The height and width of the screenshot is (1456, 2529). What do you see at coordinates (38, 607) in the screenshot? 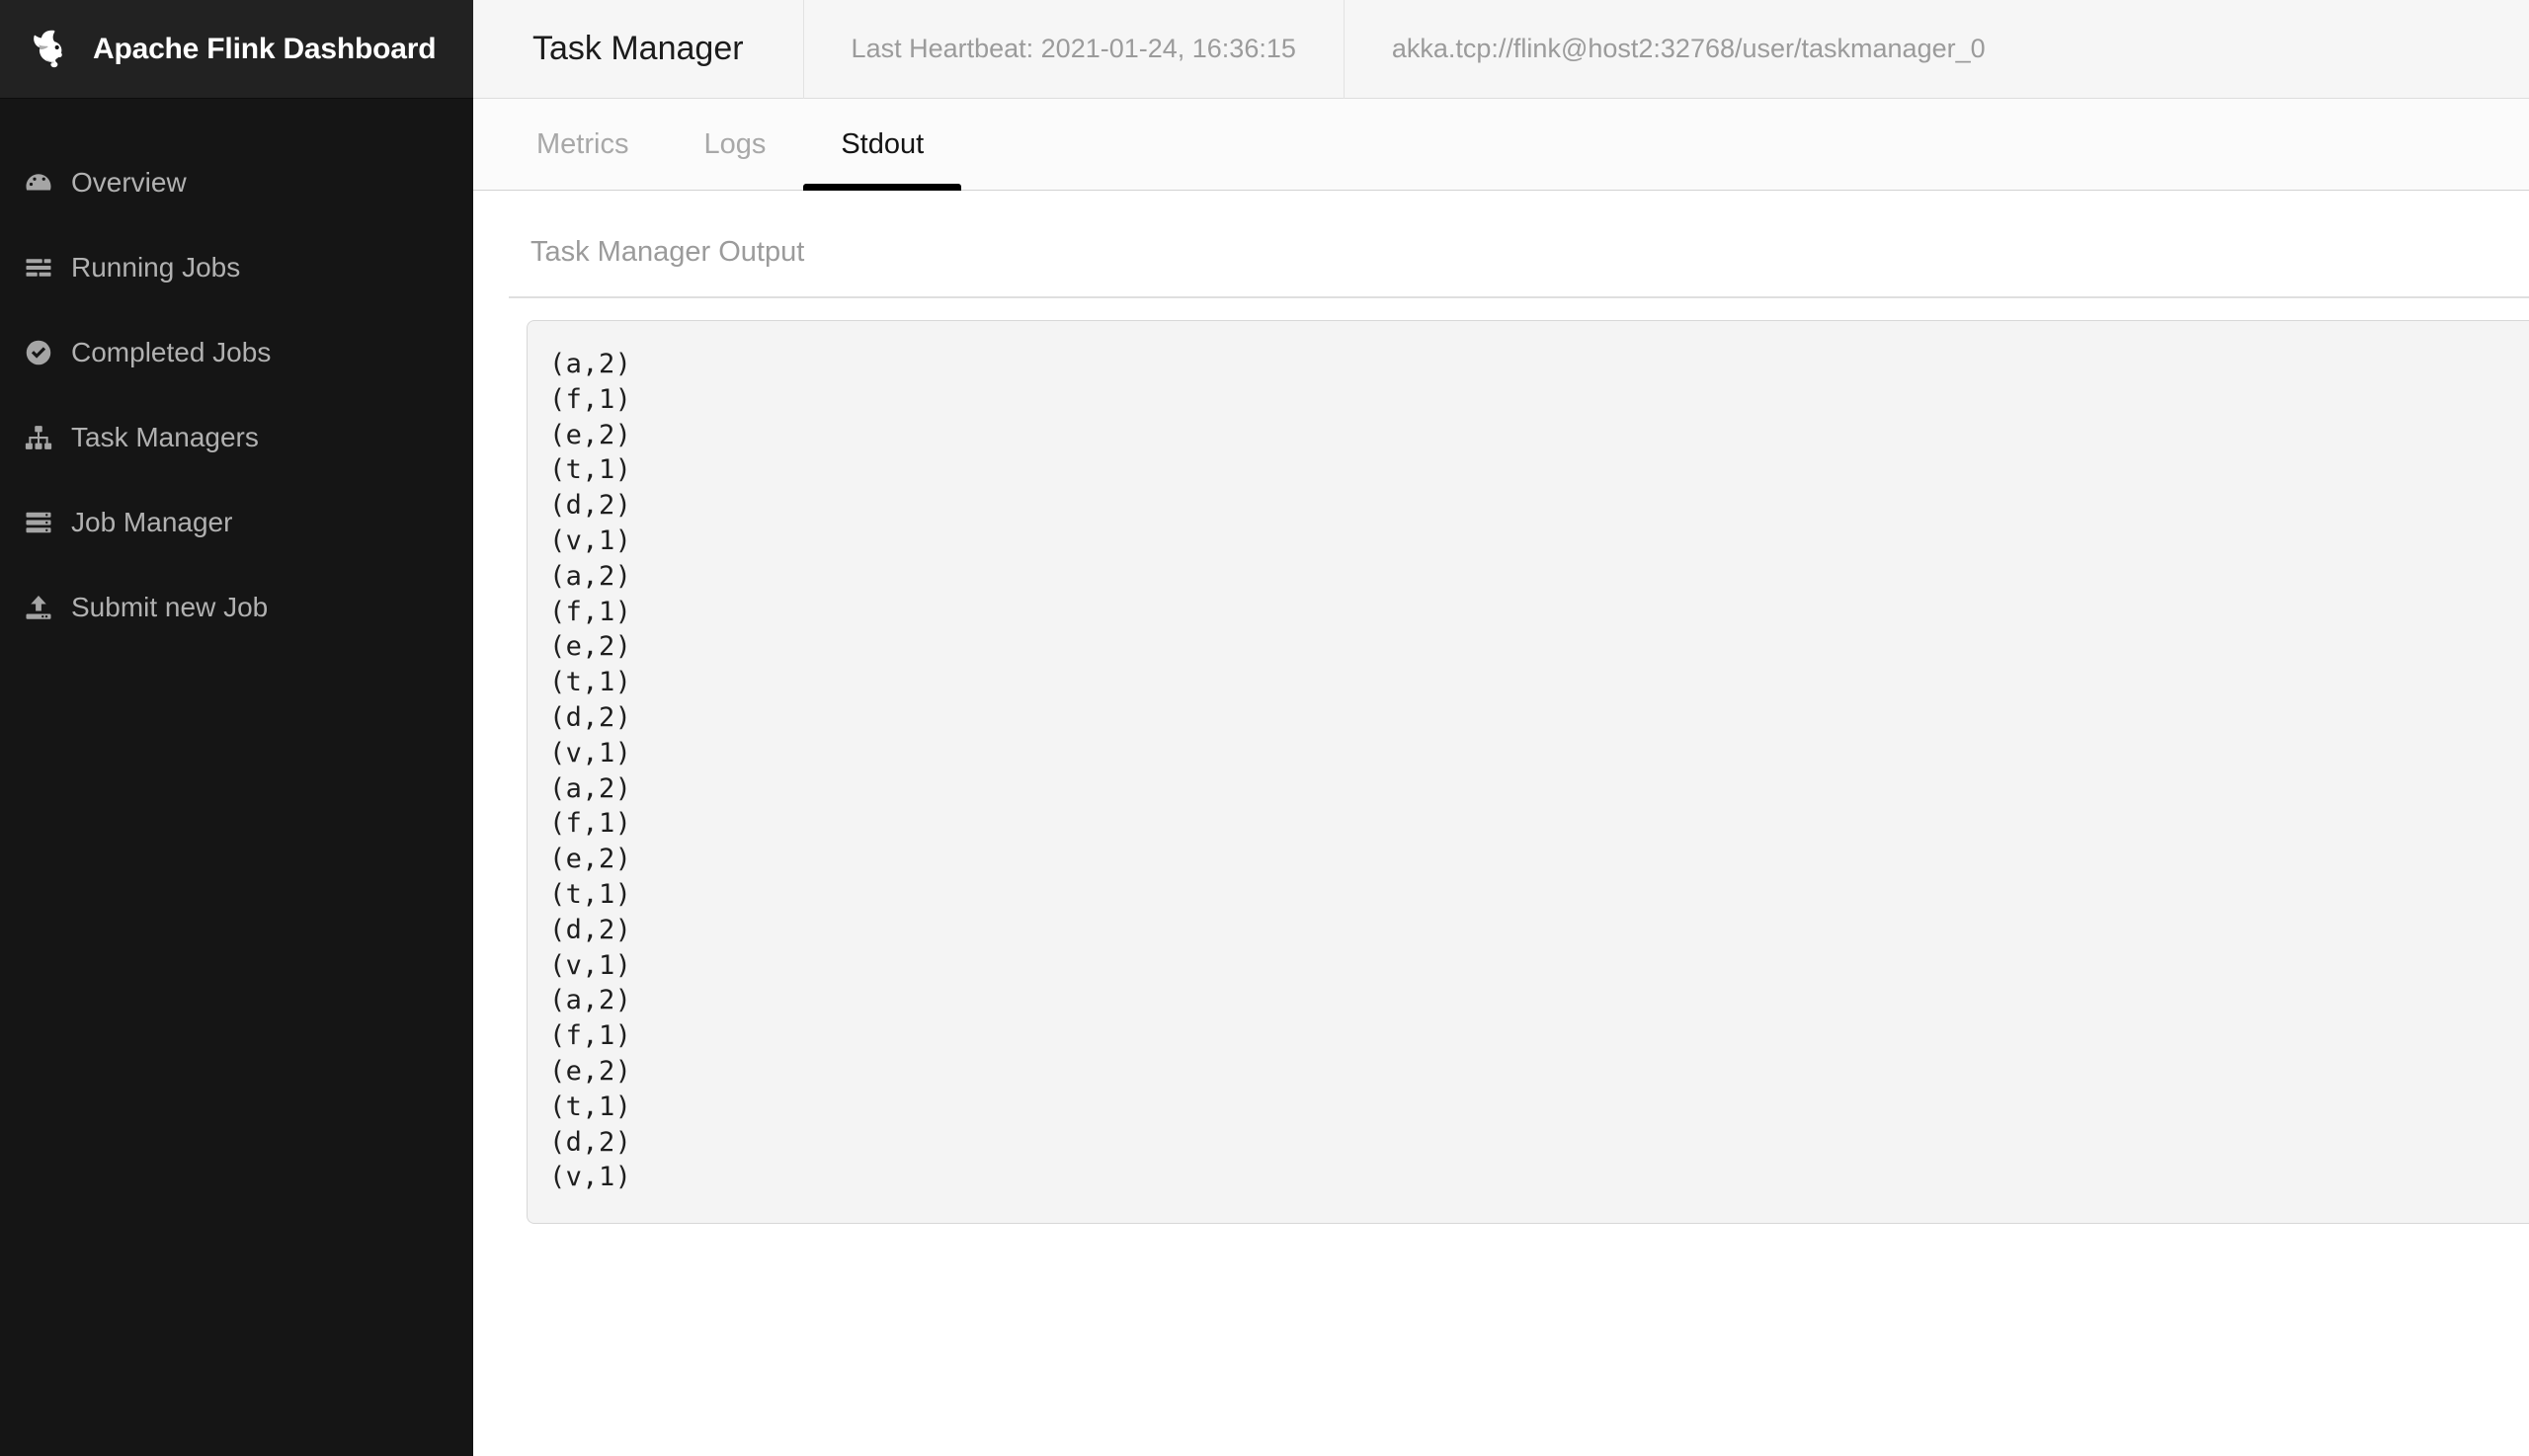
I see `upload-icon` at bounding box center [38, 607].